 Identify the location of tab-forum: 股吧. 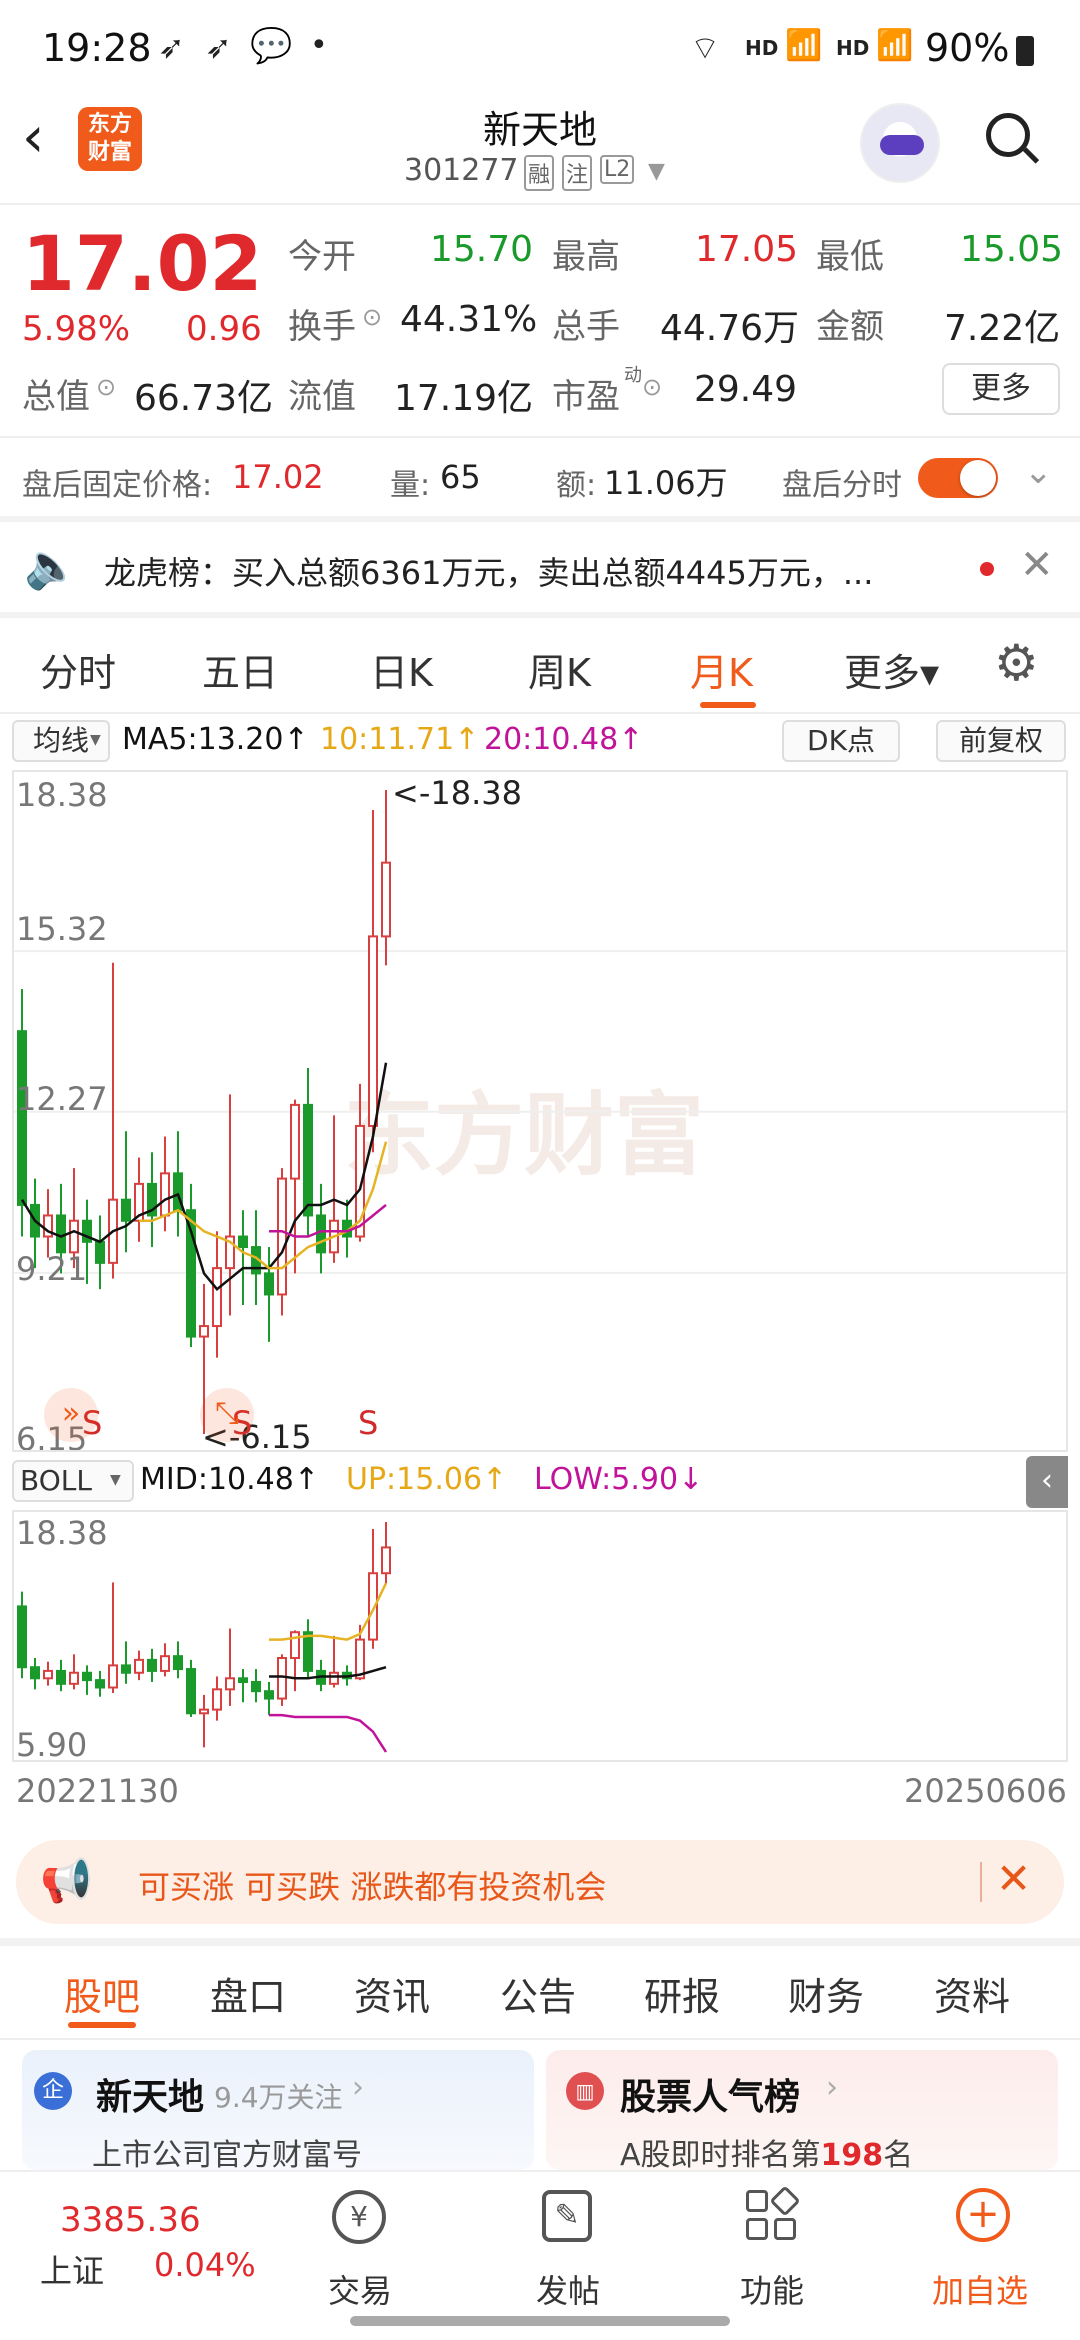
(102, 1993).